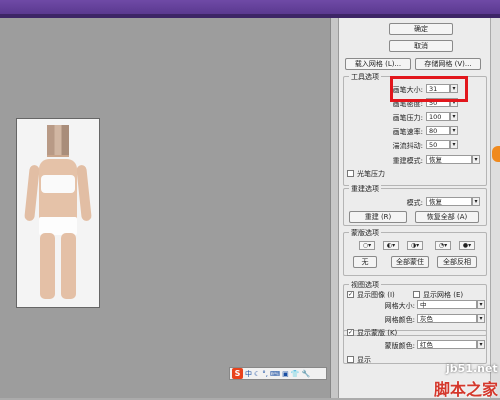 This screenshot has width=500, height=400. I want to click on rebuild-mode-select: 恢复, so click(449, 159).